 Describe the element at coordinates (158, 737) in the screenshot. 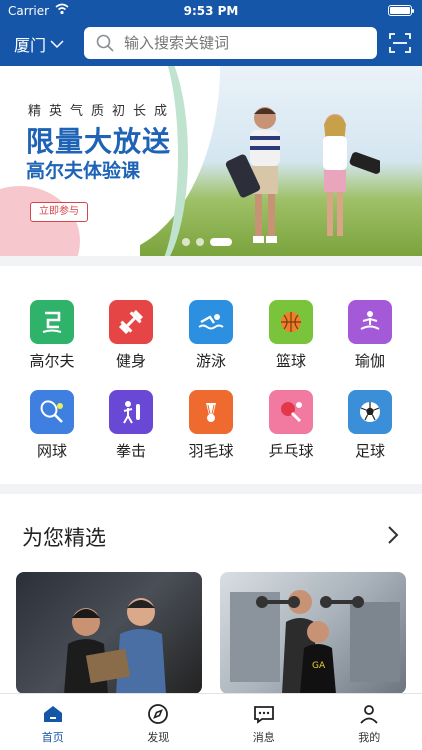

I see `tab-label: 发现` at that location.